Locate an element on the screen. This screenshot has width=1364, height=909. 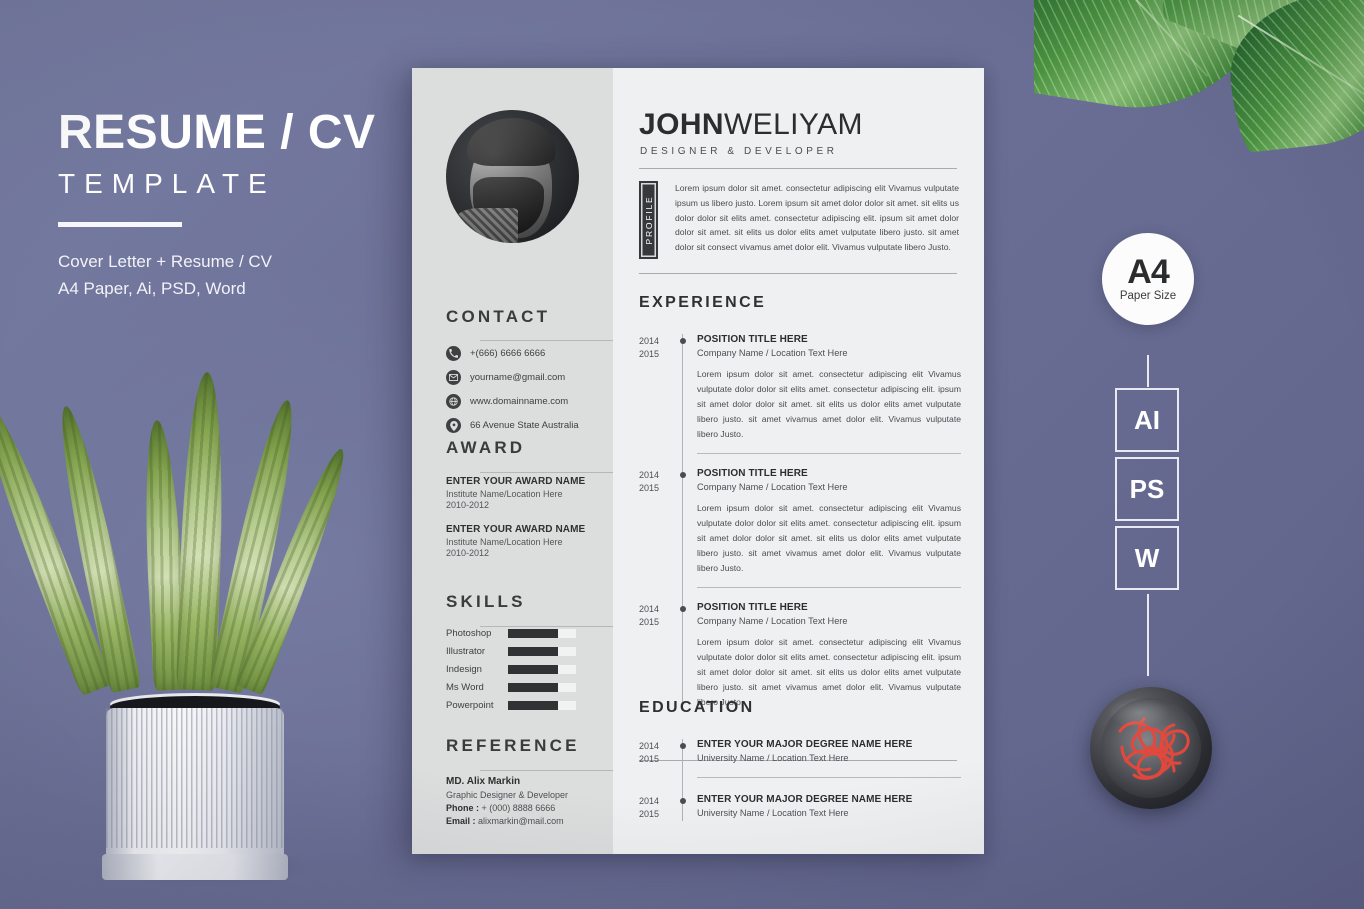
skill-row: Indesign is located at coordinates (511, 669).